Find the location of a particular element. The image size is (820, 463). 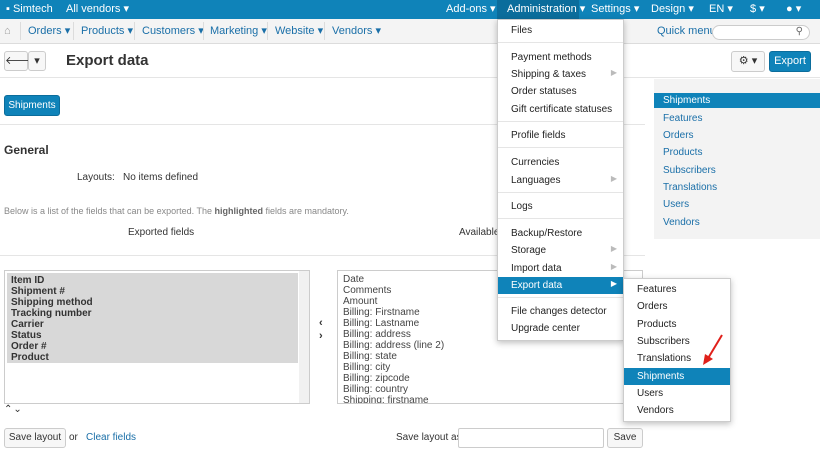

save-layout-button: Save layout is located at coordinates (35, 438).